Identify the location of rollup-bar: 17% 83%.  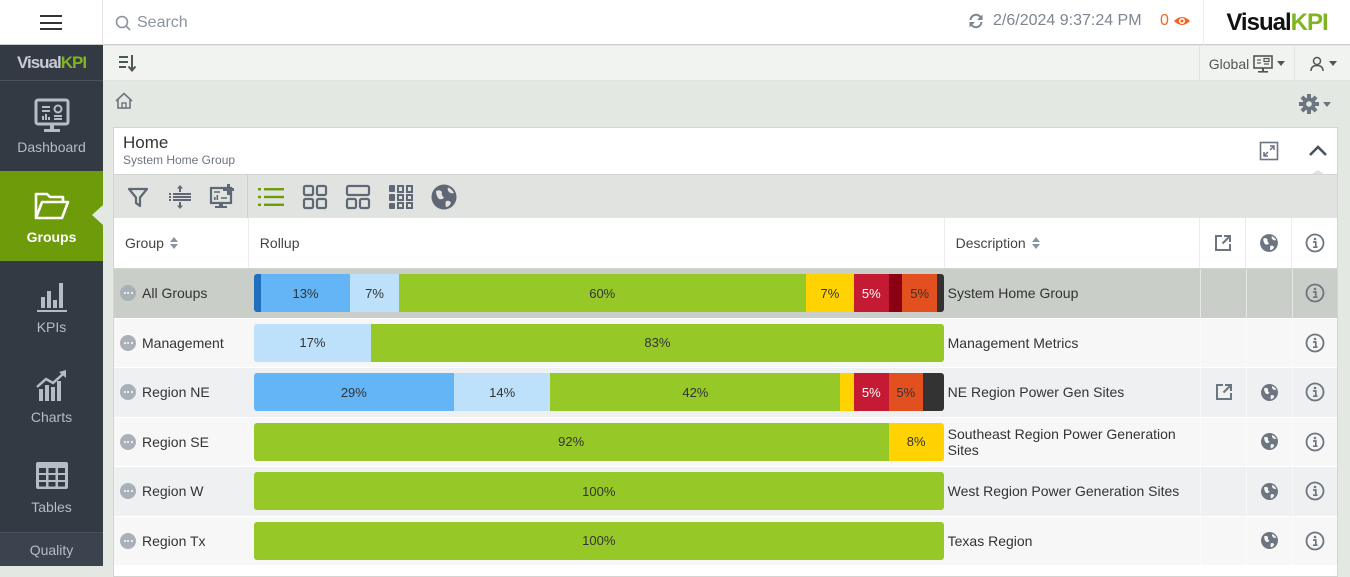
(598, 342).